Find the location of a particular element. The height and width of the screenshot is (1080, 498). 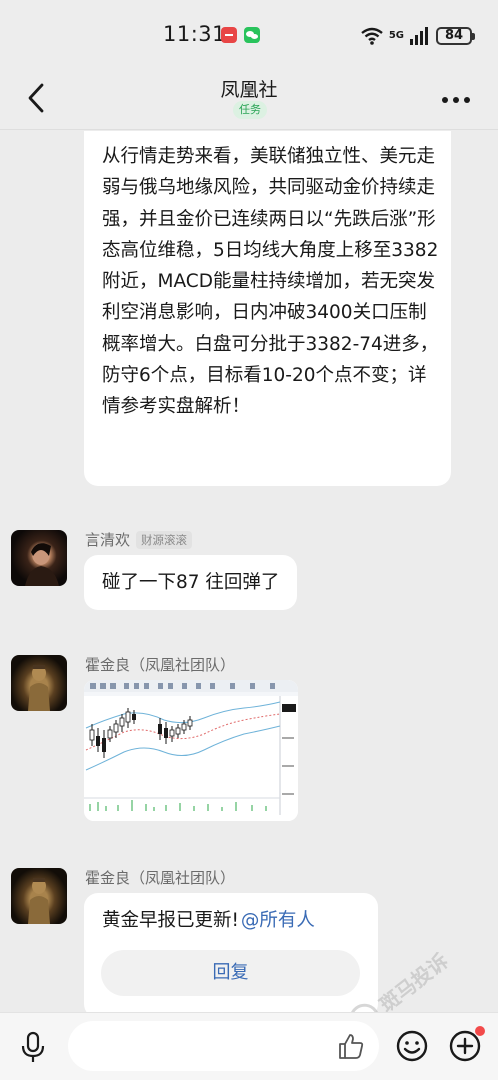

signal-icon is located at coordinates (419, 36).